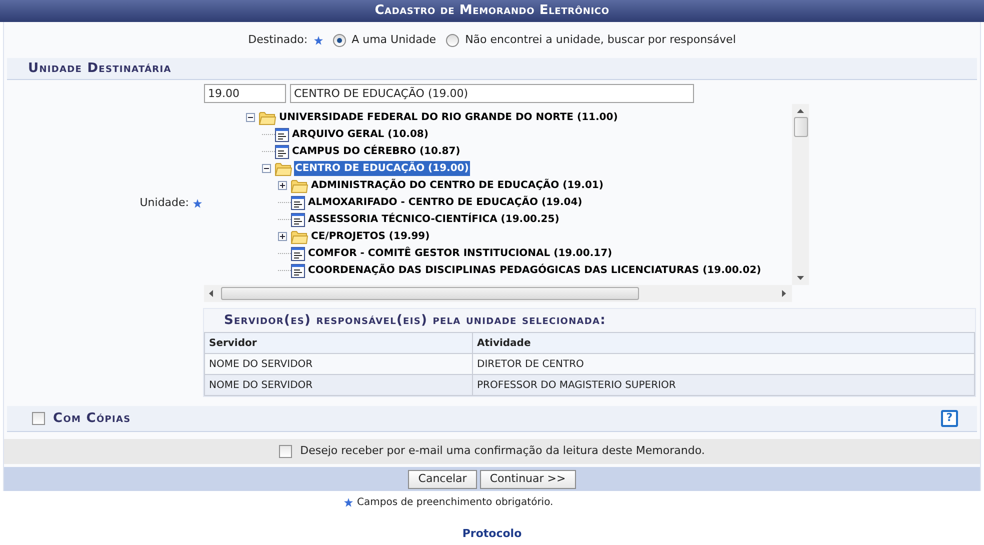 The width and height of the screenshot is (984, 545). Describe the element at coordinates (92, 419) in the screenshot. I see `section-header: Com Cópias` at that location.